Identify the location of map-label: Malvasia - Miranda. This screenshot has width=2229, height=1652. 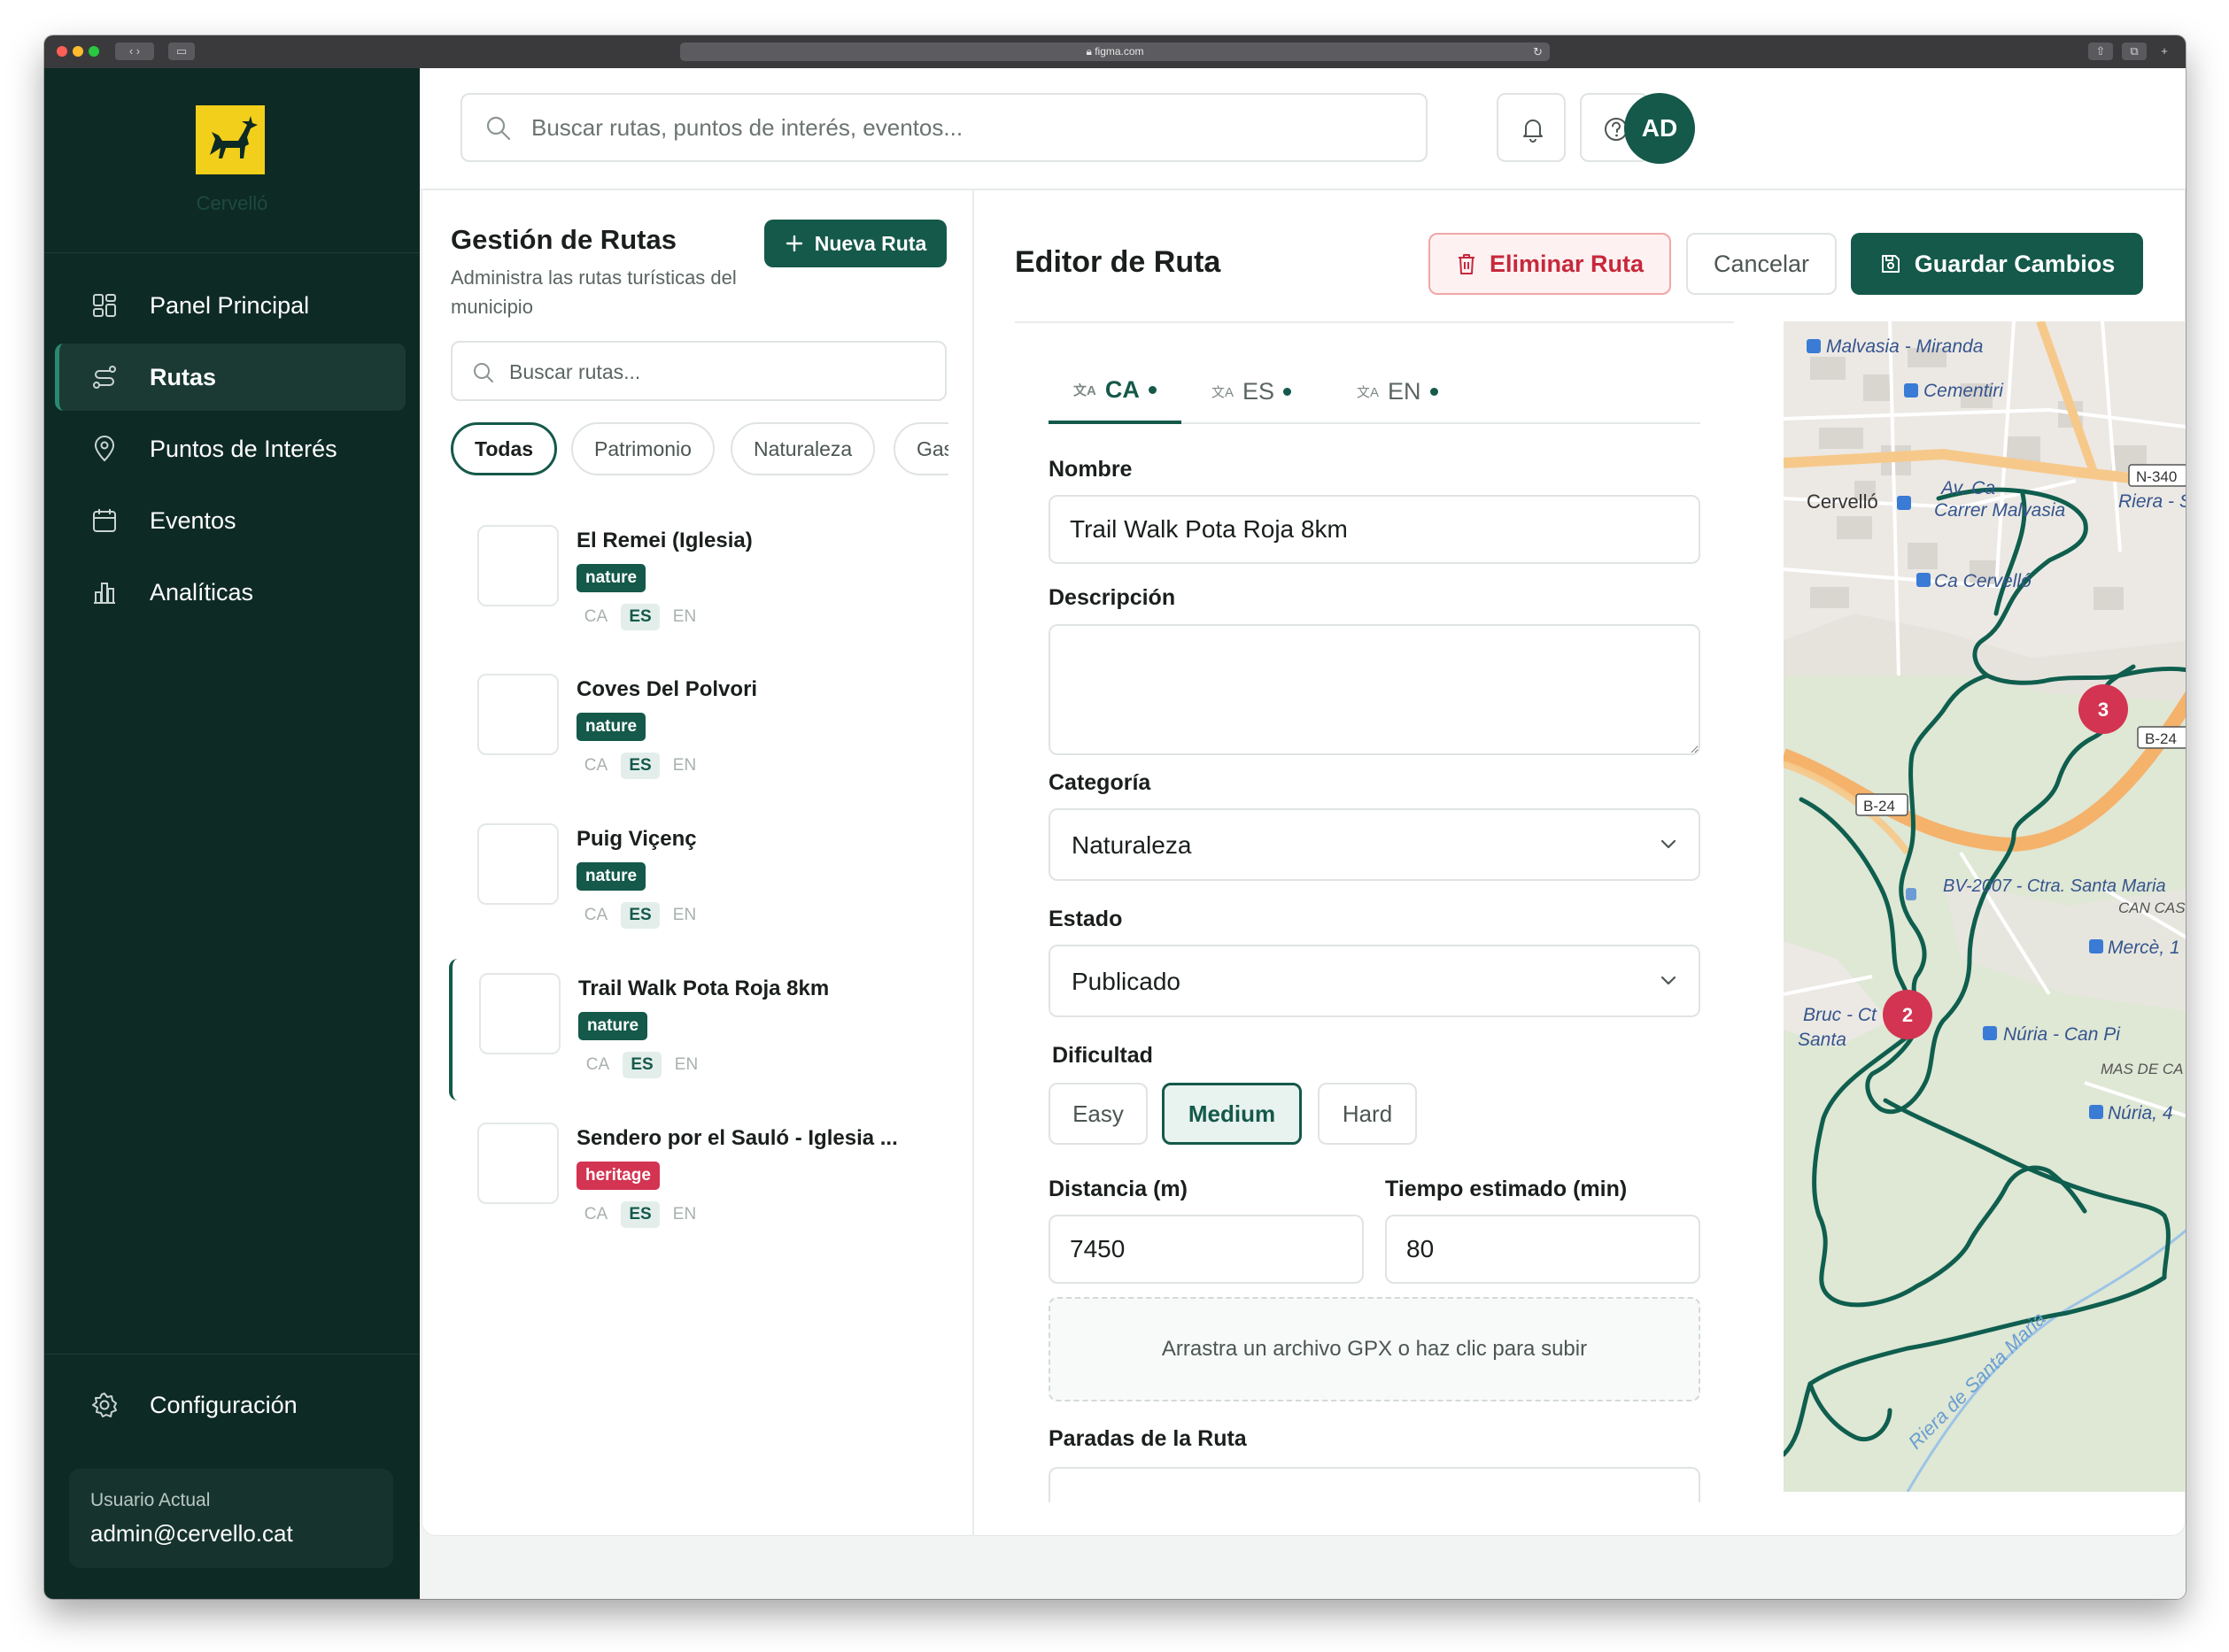
(1904, 346).